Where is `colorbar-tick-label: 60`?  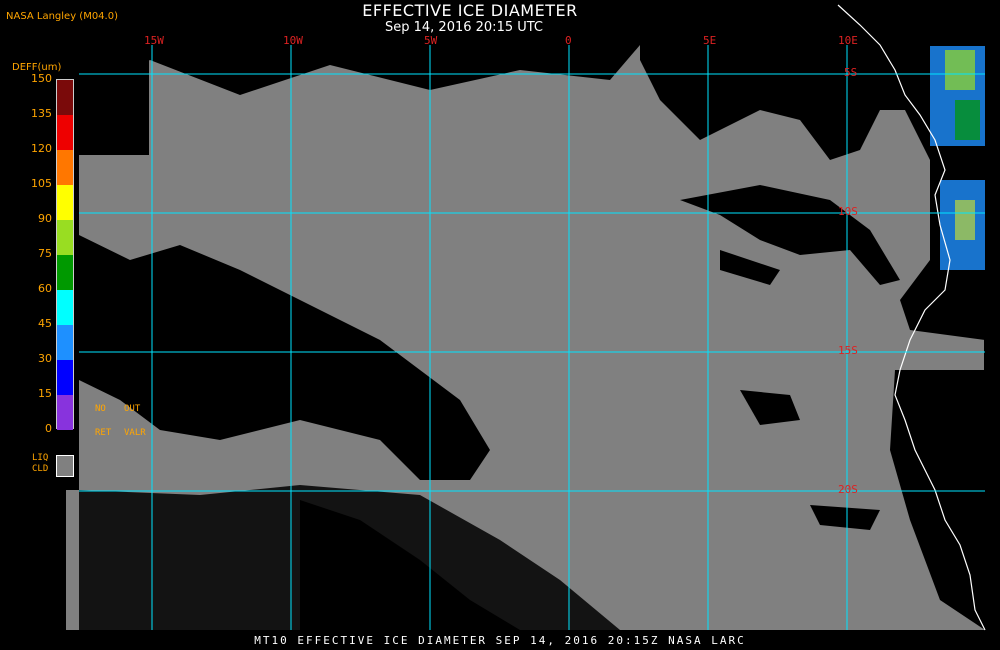
colorbar-tick-label: 60 is located at coordinates (45, 288).